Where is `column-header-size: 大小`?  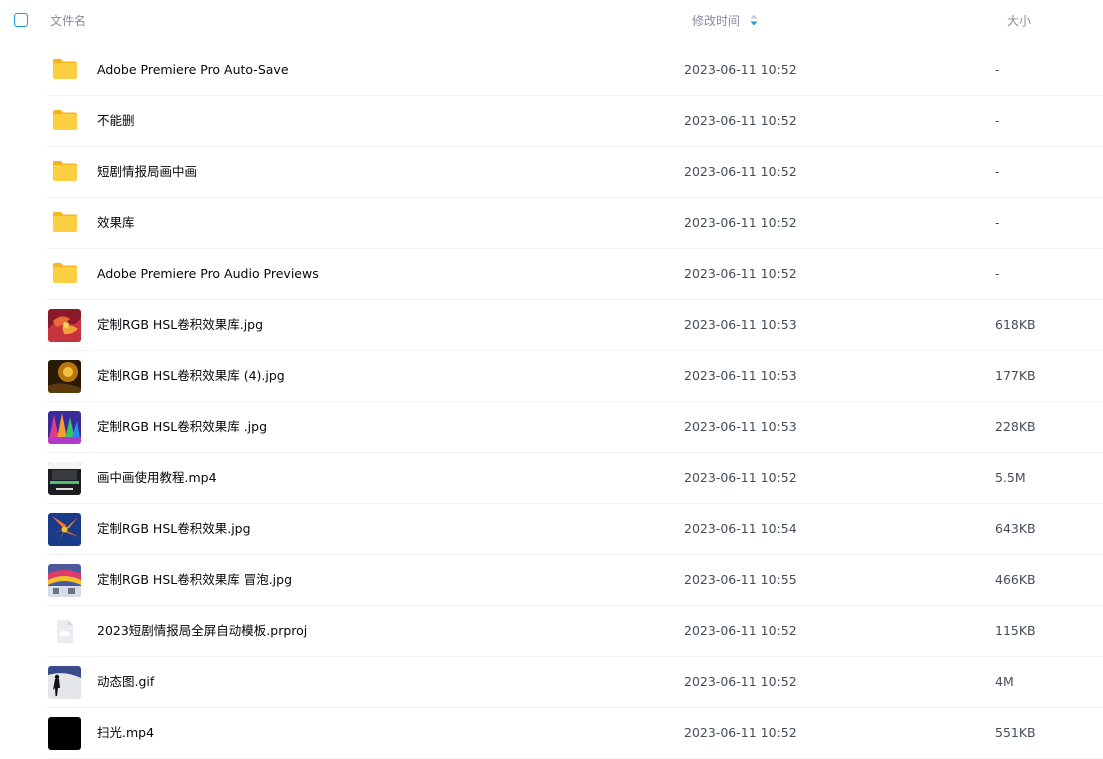 column-header-size: 大小 is located at coordinates (1019, 21).